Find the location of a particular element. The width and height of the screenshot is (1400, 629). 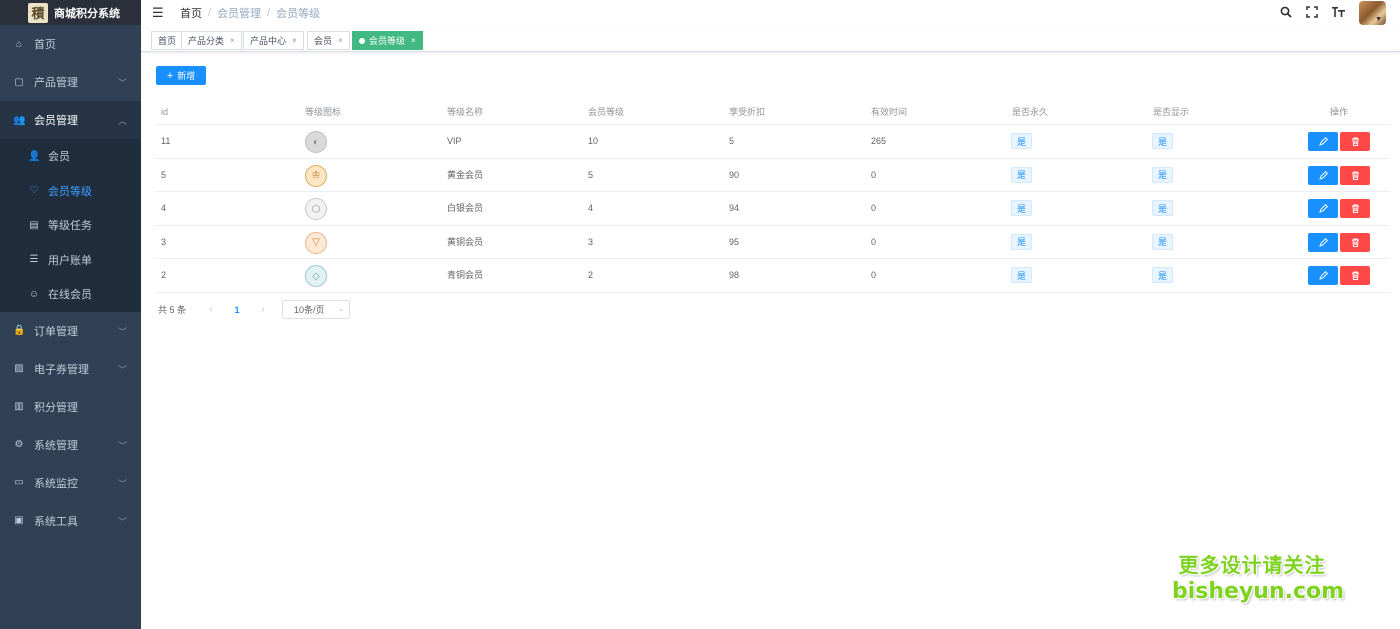

pagination-page: 1 is located at coordinates (237, 310).